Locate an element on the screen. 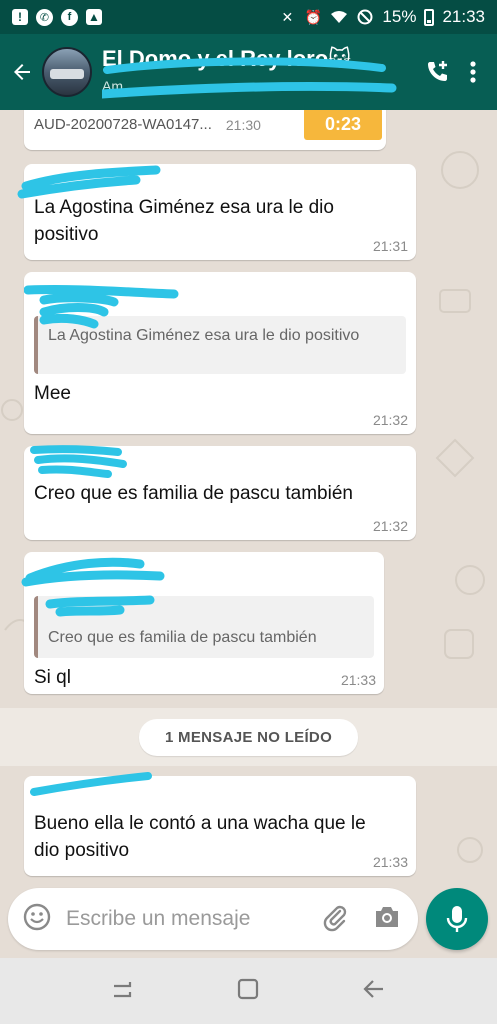  status-bar: ! ✆ f ▲ ✕ ⏰ 15% 21:33 is located at coordinates (248, 17).